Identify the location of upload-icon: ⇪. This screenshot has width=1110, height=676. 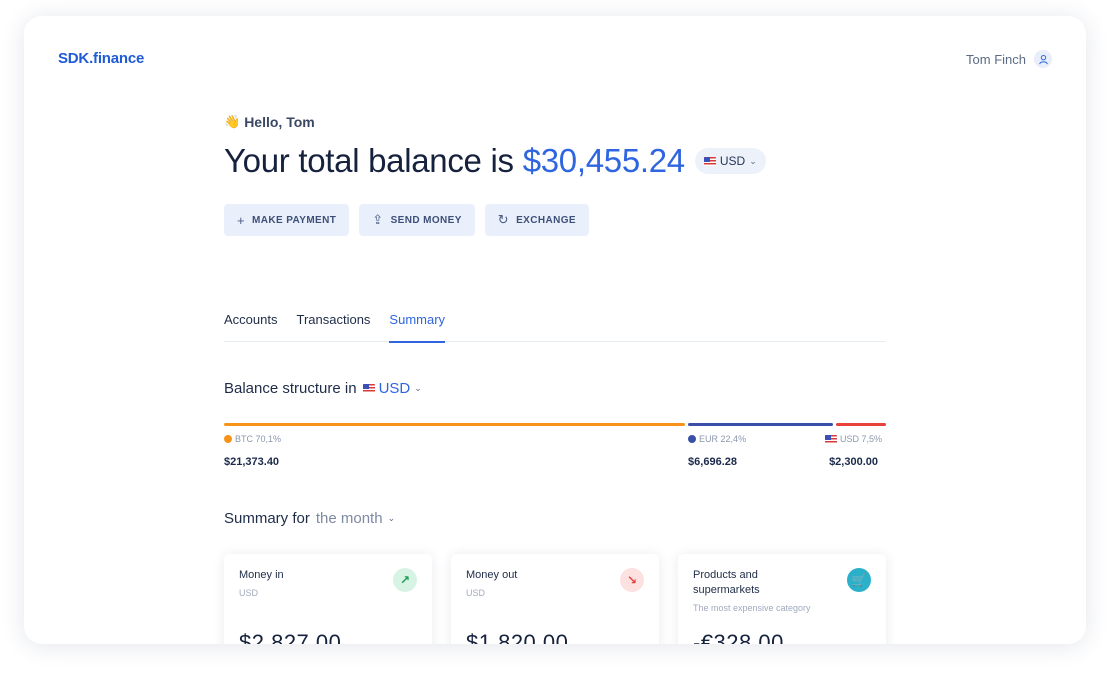
(378, 219).